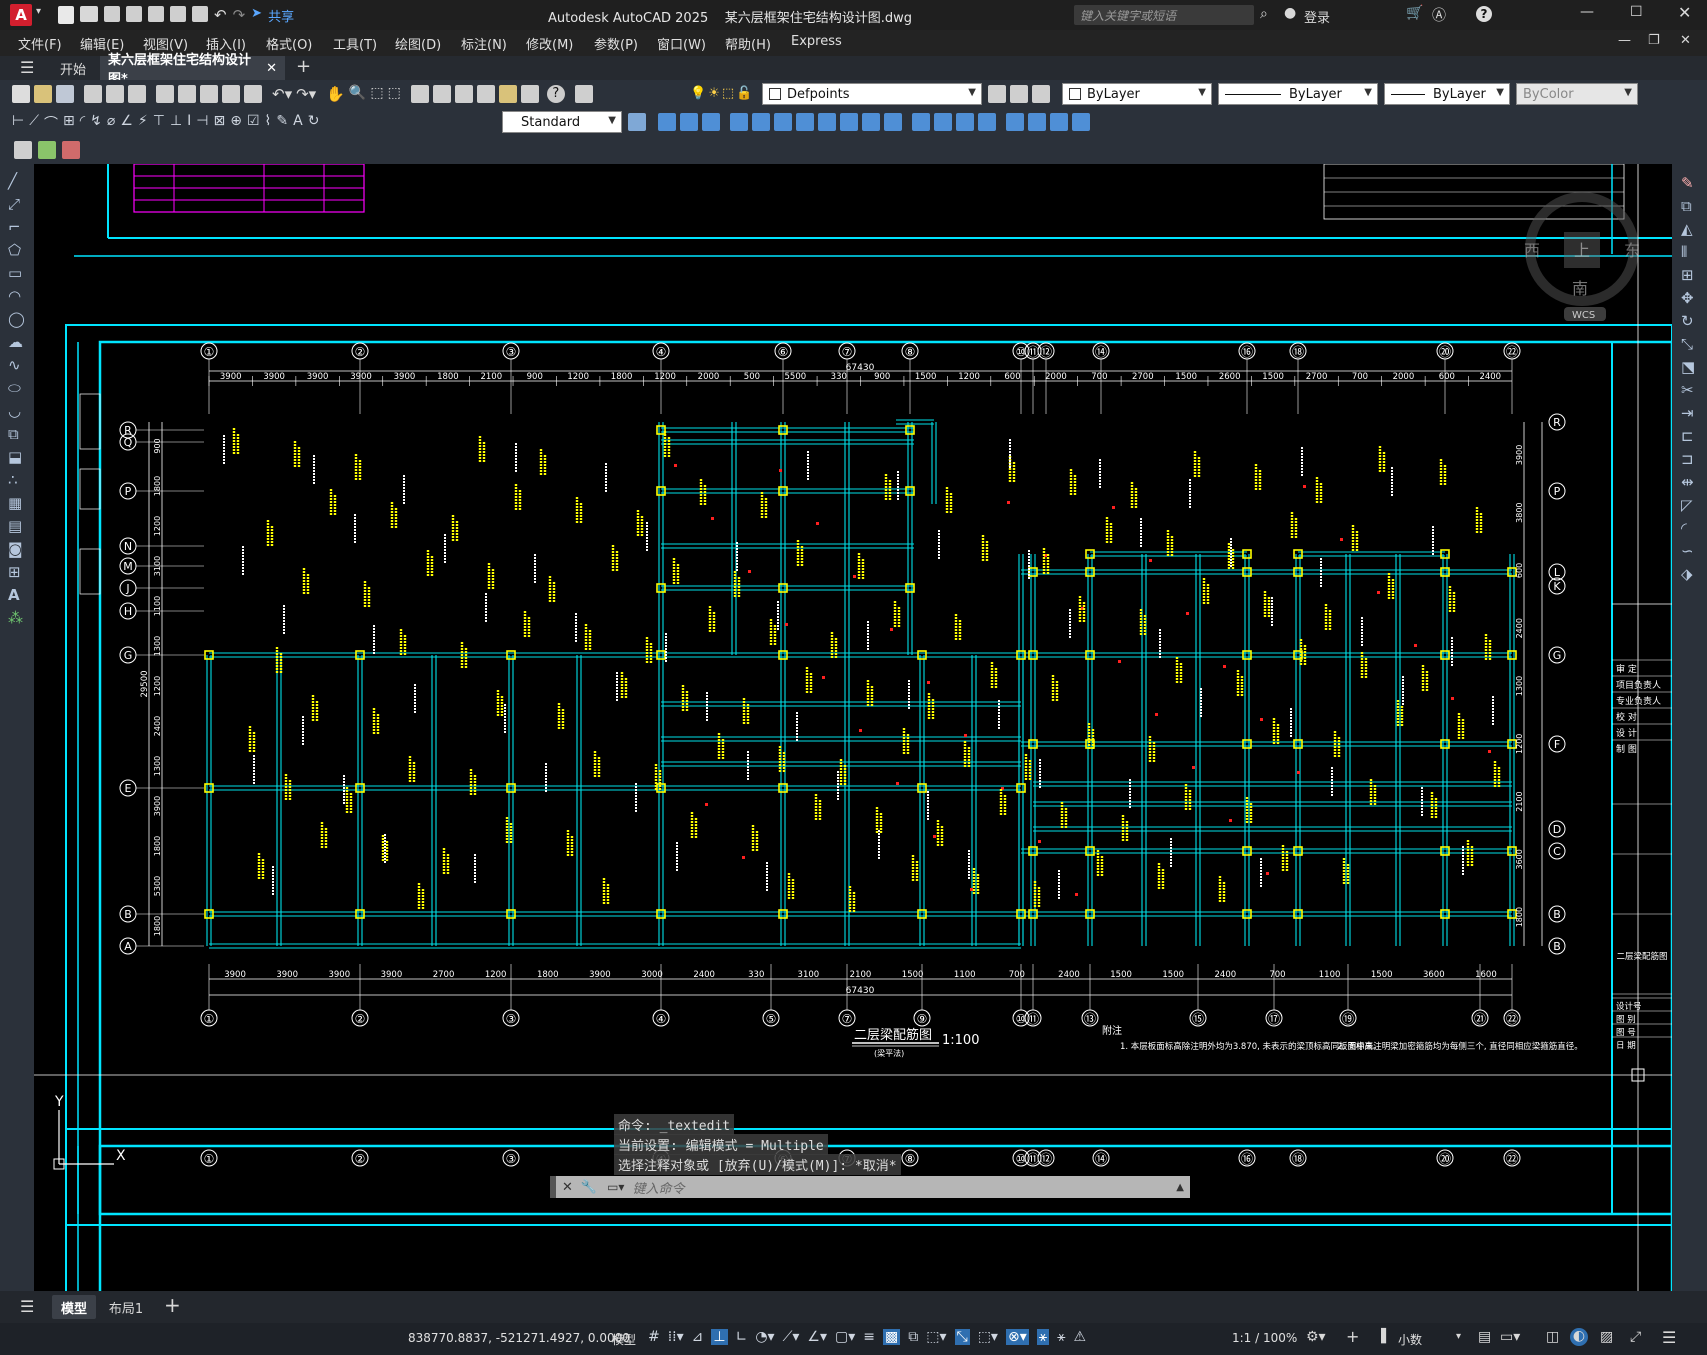  What do you see at coordinates (271, 68) in the screenshot?
I see `tab-close-icon: ✕` at bounding box center [271, 68].